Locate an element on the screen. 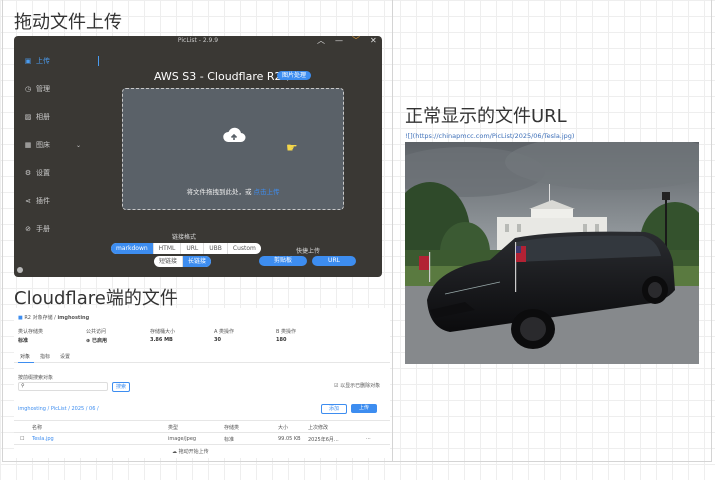 The height and width of the screenshot is (480, 715). stat-label: 存储桶大小 is located at coordinates (163, 332).